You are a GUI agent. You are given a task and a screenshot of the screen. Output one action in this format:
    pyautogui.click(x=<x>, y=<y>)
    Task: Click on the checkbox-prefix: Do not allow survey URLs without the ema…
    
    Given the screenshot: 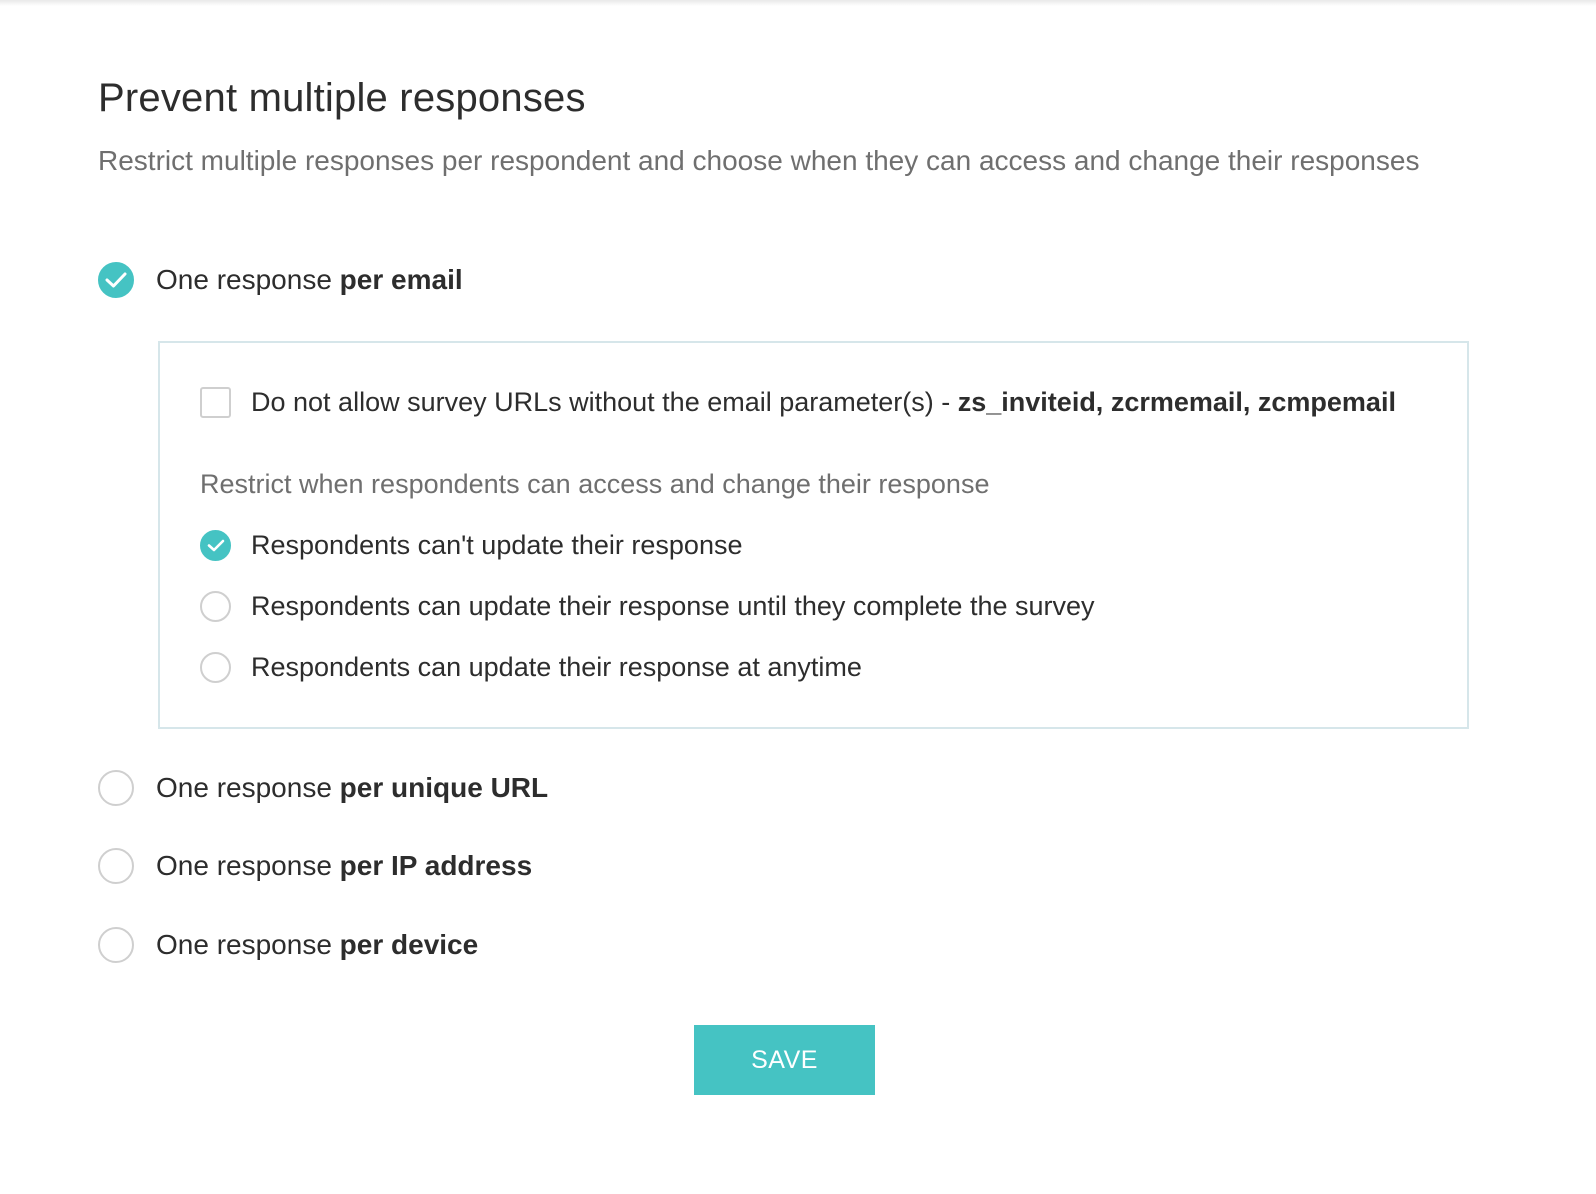 What is the action you would take?
    pyautogui.click(x=604, y=402)
    